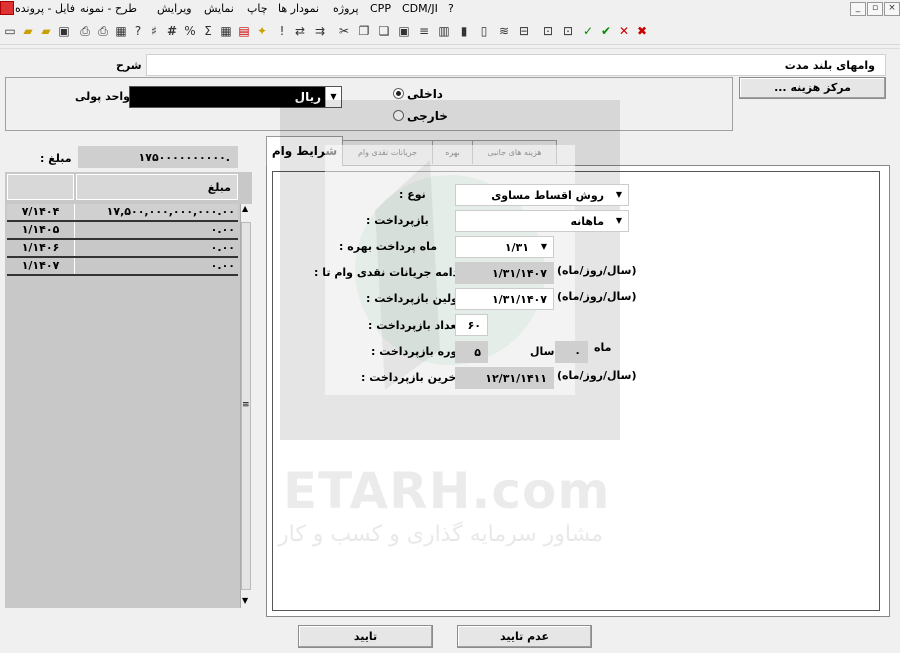  I want to click on description-label: شرح, so click(129, 65).